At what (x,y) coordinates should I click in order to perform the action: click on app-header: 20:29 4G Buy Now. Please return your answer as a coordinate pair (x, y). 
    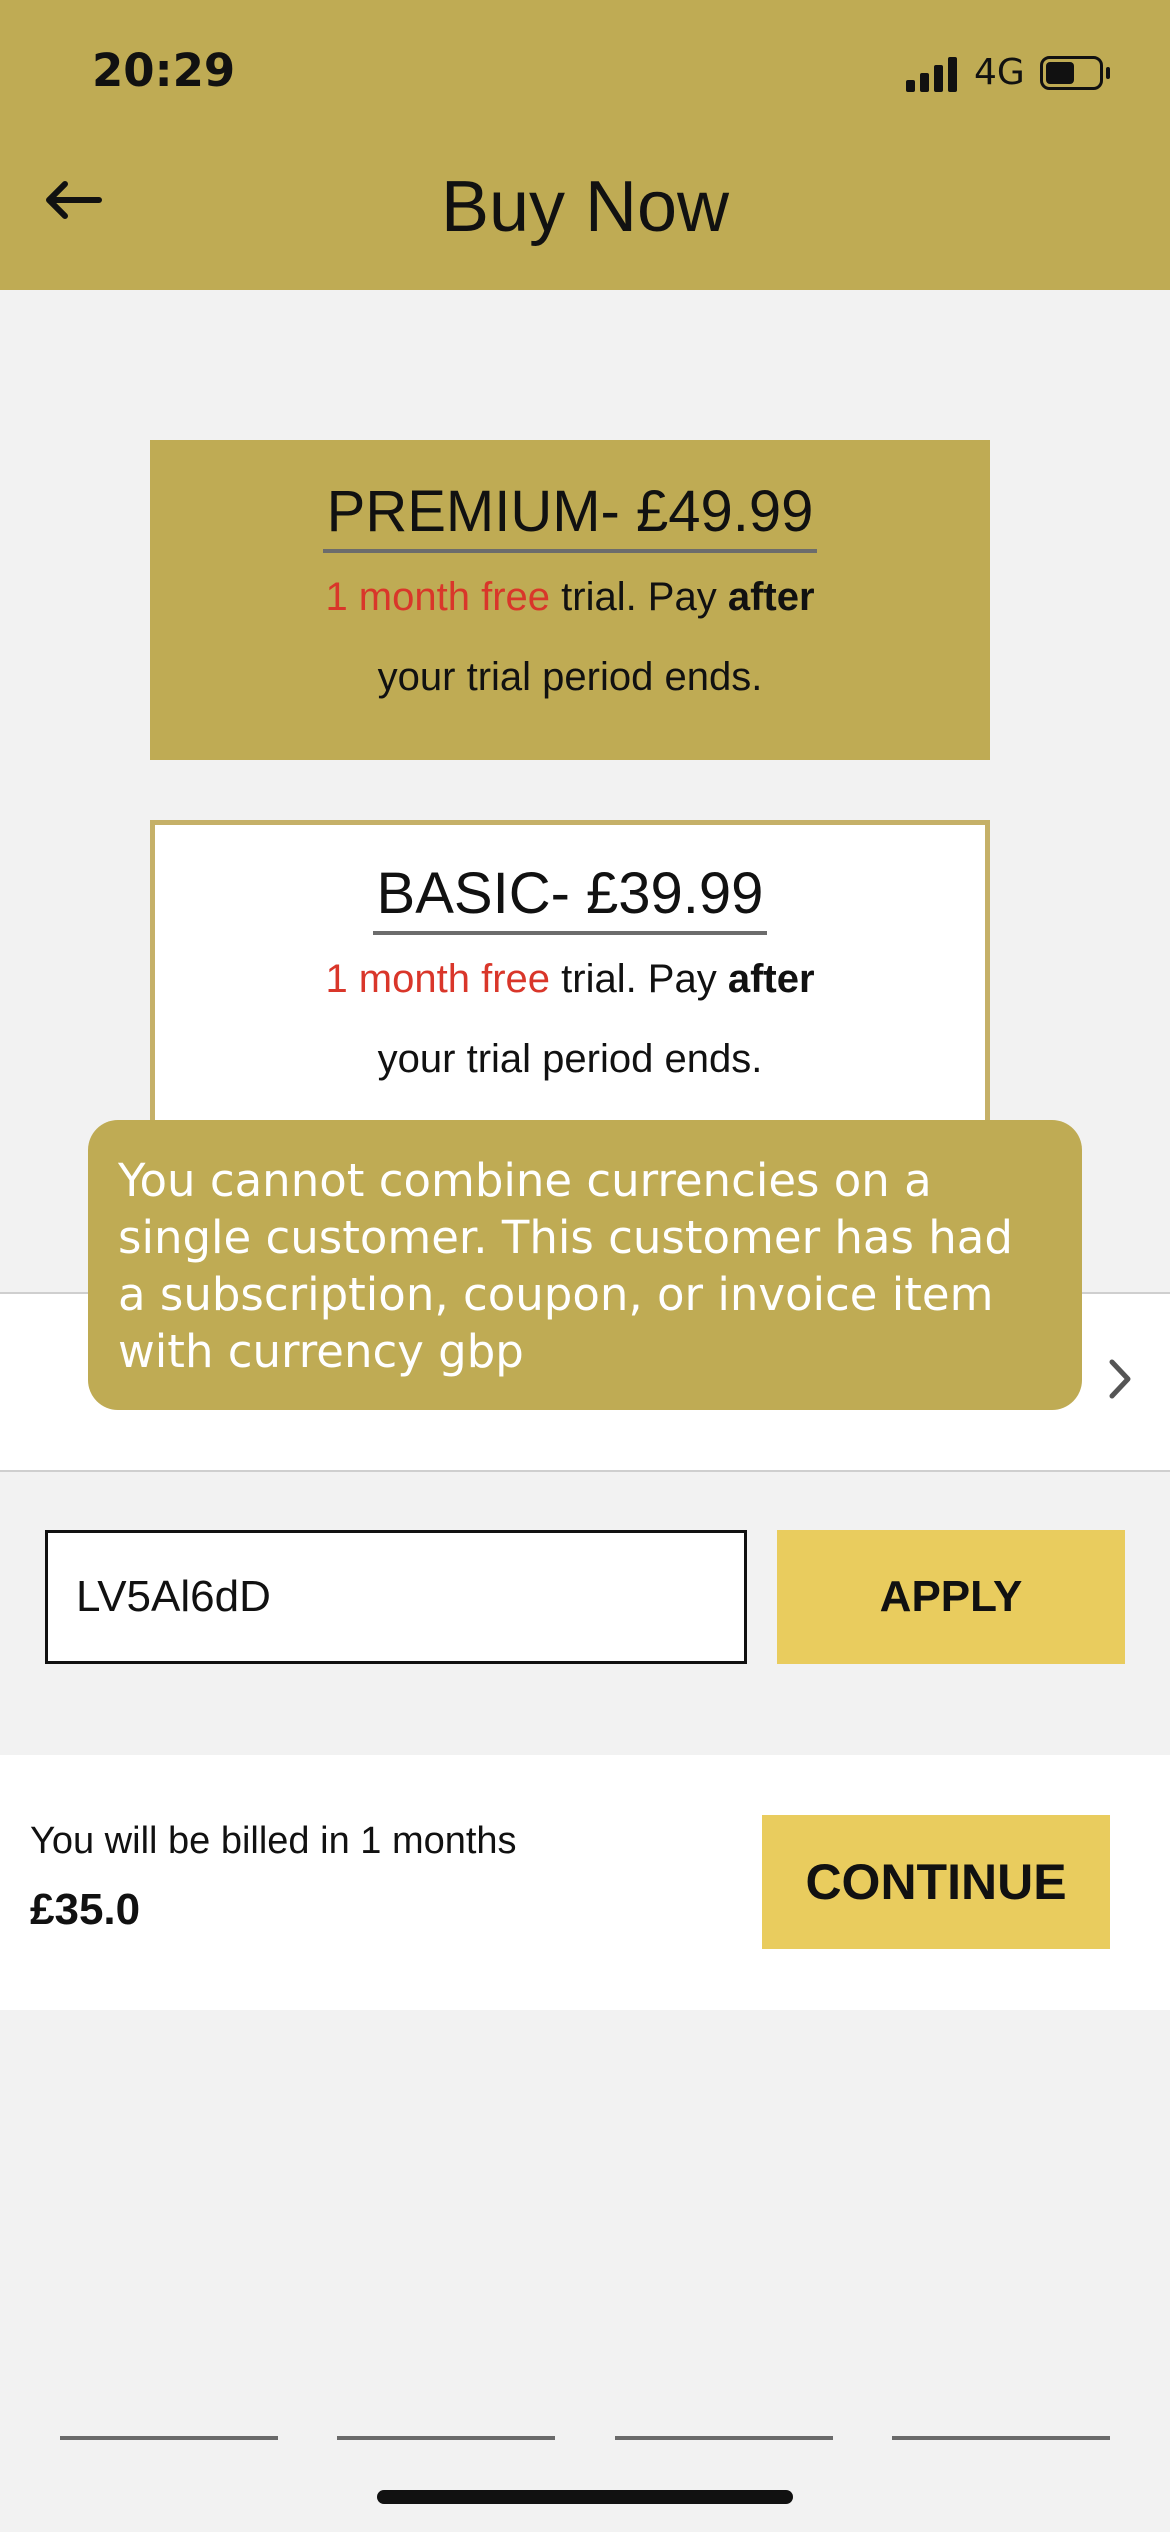
    Looking at the image, I should click on (585, 145).